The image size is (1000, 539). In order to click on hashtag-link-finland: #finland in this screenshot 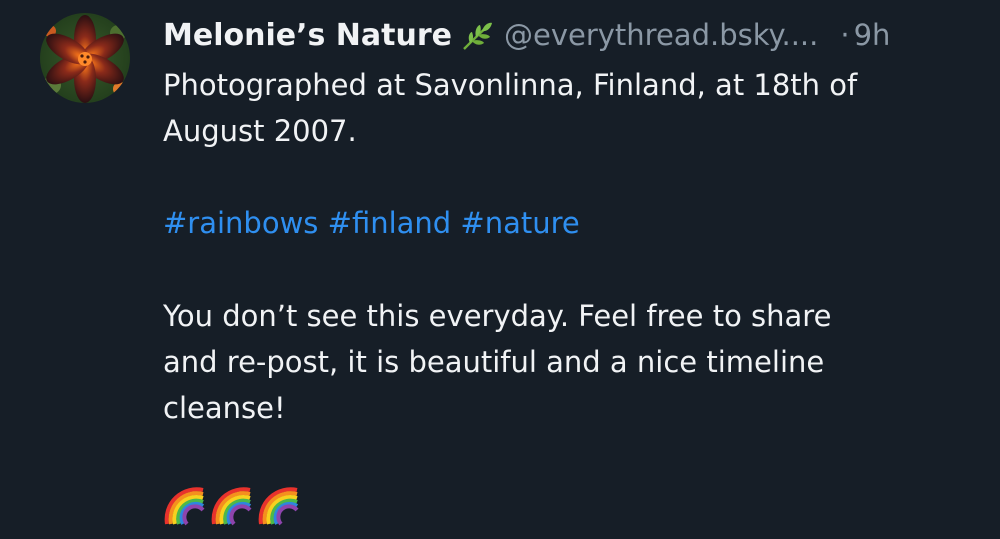, I will do `click(390, 223)`.